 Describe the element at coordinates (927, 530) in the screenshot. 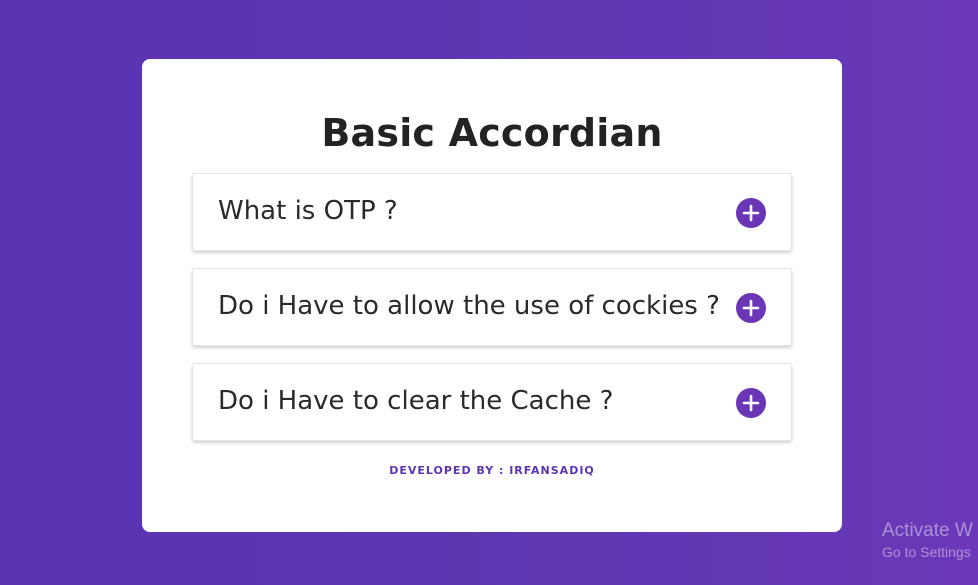

I see `watermark-line1: Activate W` at that location.